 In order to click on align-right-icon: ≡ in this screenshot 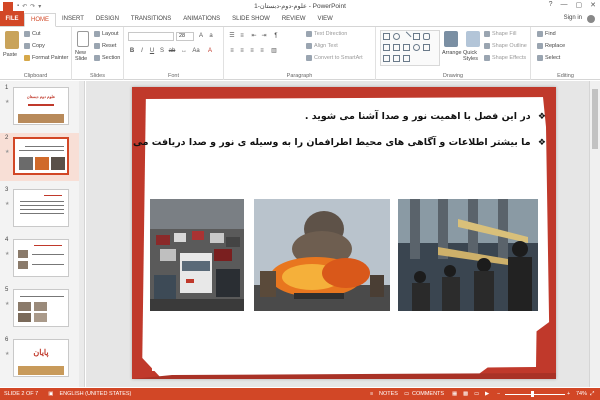, I will do `click(252, 51)`.